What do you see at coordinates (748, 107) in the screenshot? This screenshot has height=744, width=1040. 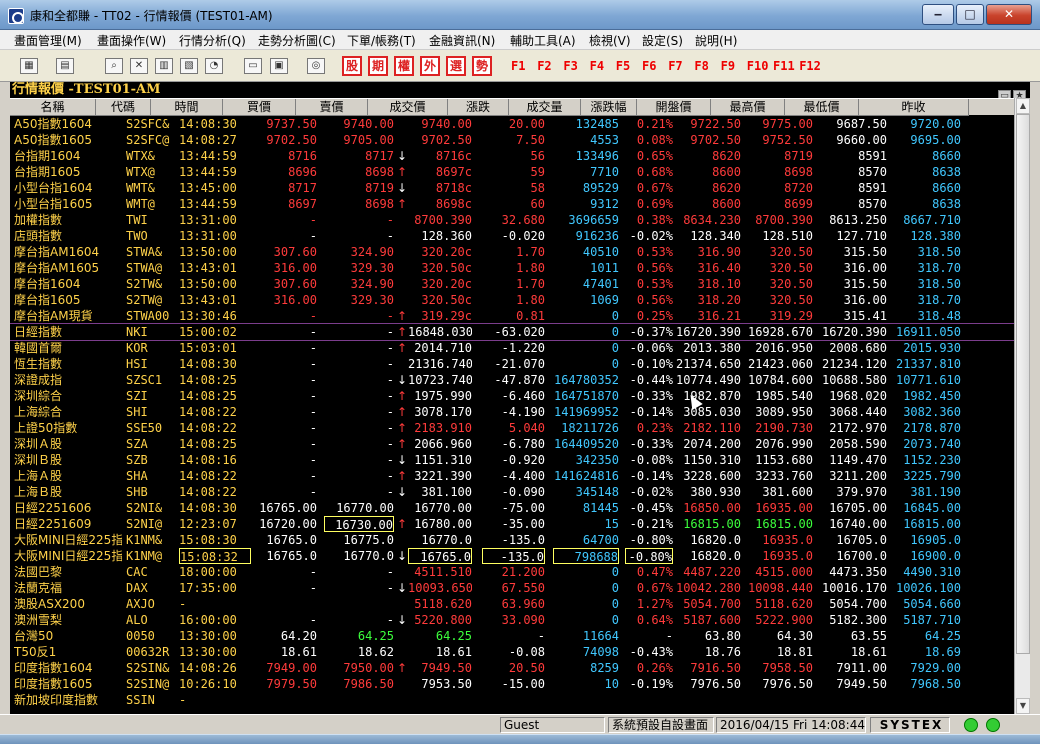 I see `column-header: 最高價` at bounding box center [748, 107].